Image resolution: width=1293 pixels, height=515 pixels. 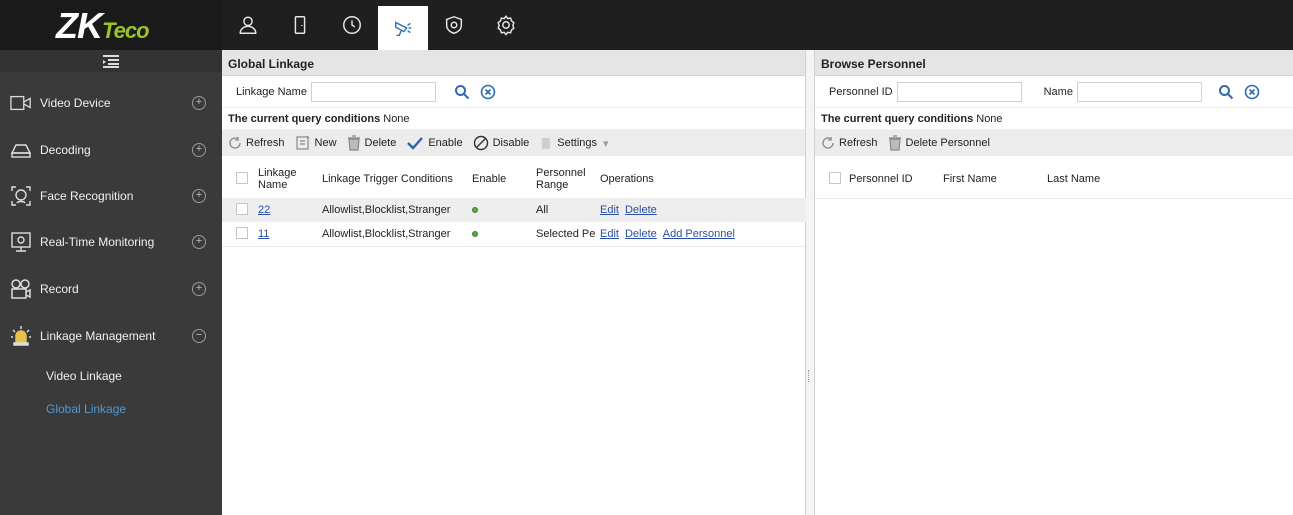 What do you see at coordinates (263, 234) in the screenshot?
I see `linkage-name-link: 11` at bounding box center [263, 234].